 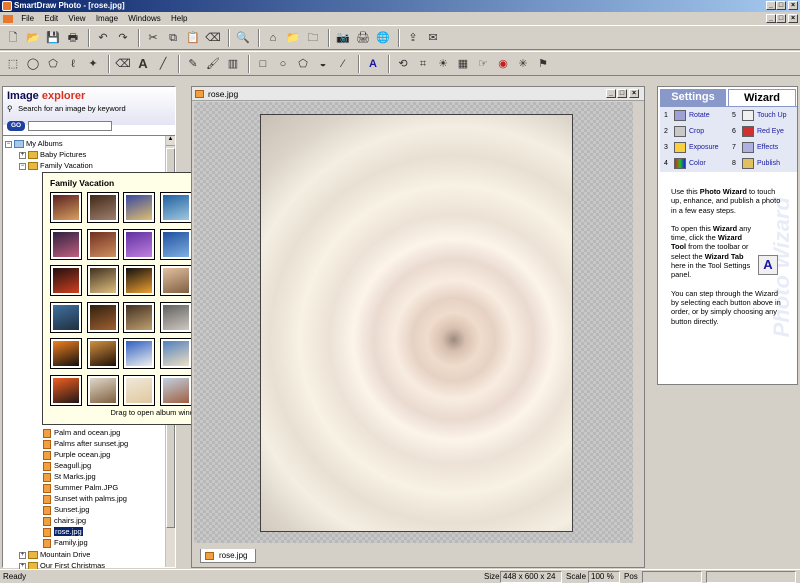 What do you see at coordinates (423, 64) in the screenshot?
I see `crop-tool-icon: ⌗` at bounding box center [423, 64].